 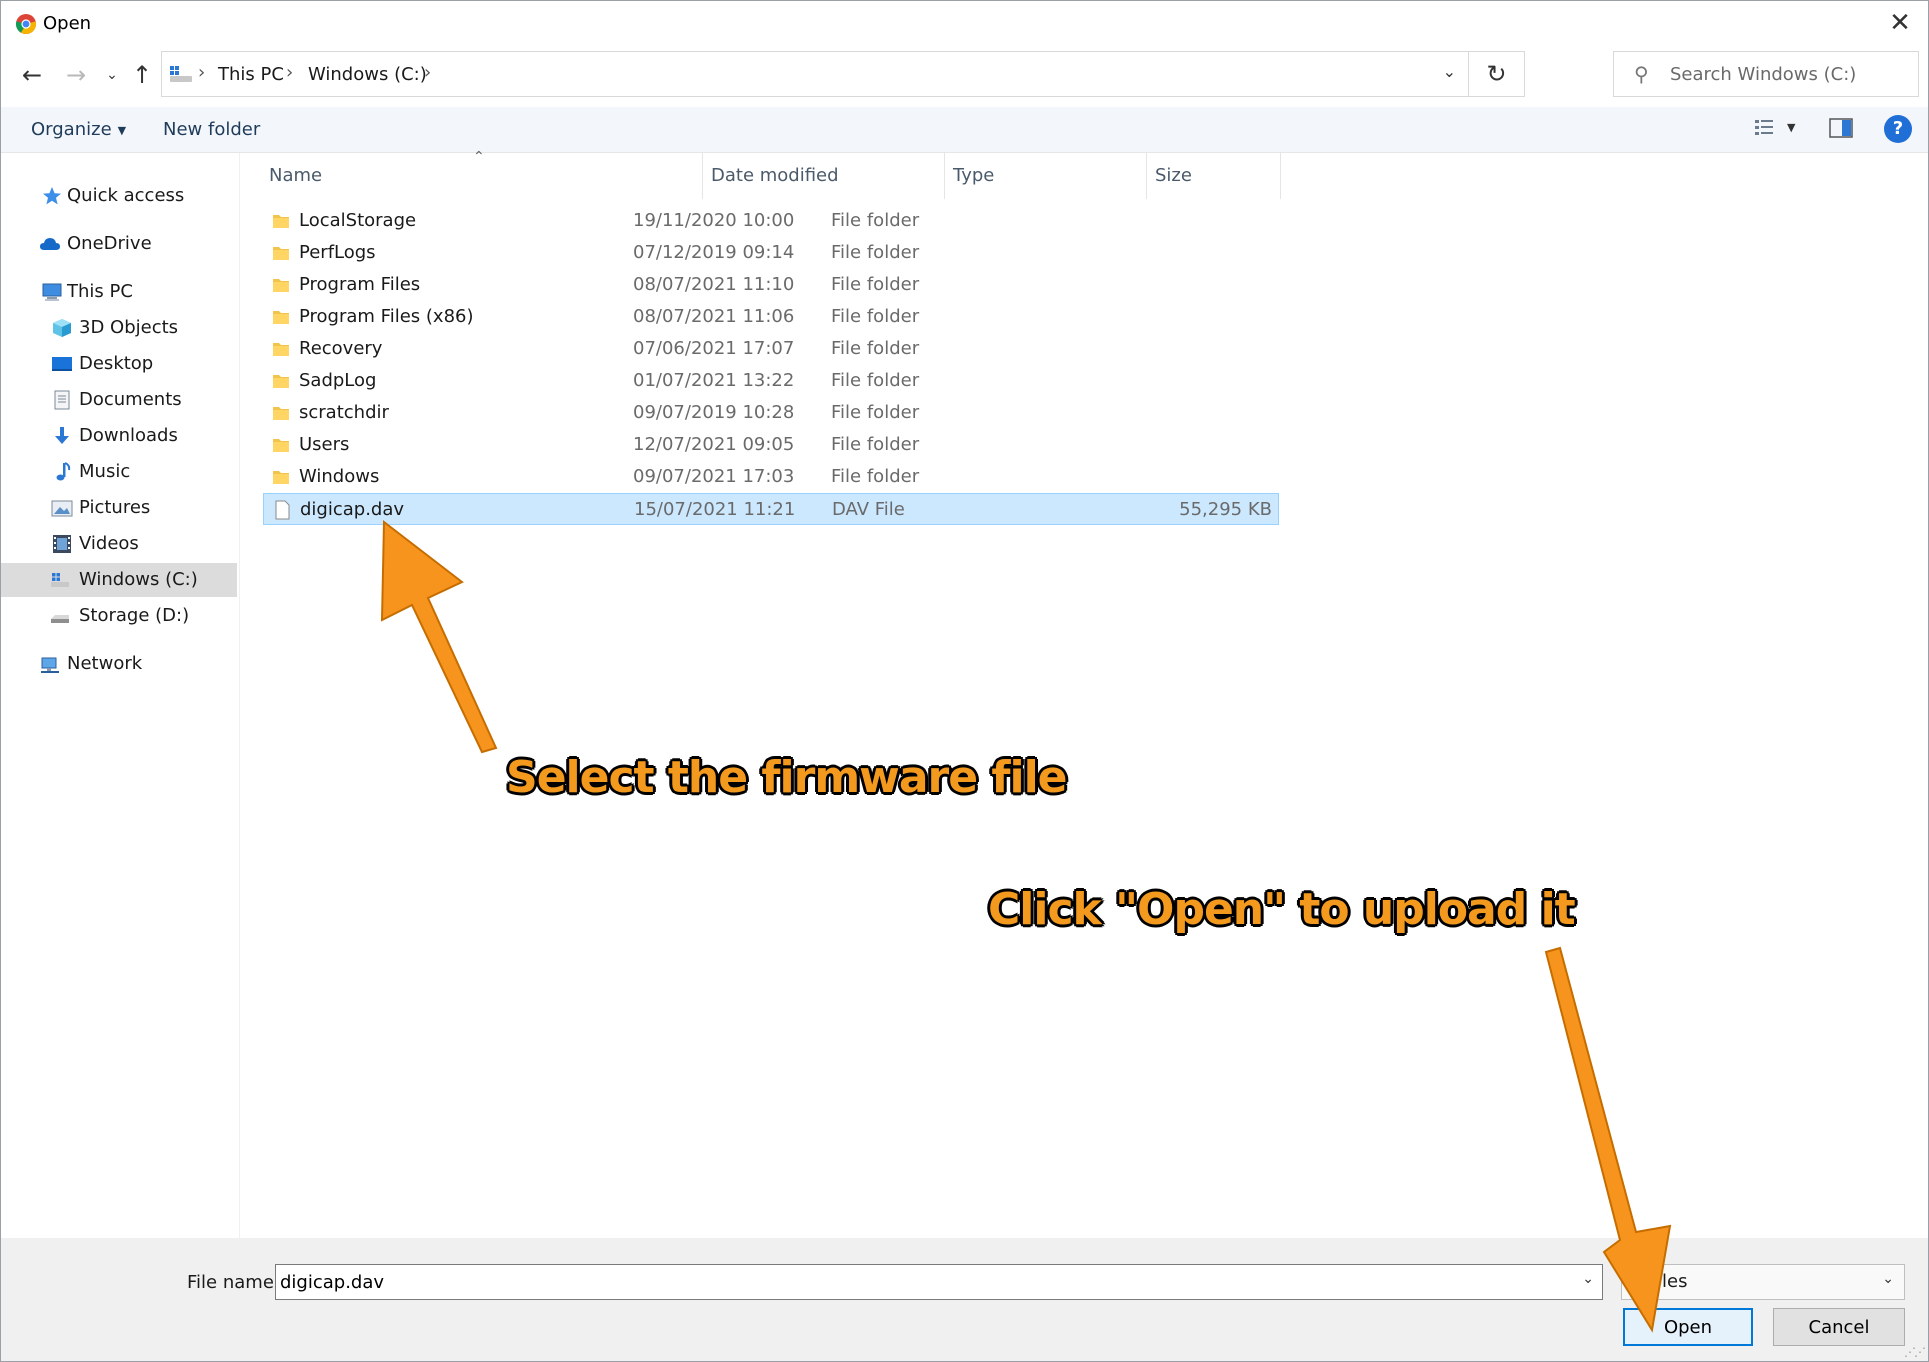 What do you see at coordinates (1688, 1327) in the screenshot?
I see `open-button: Open` at bounding box center [1688, 1327].